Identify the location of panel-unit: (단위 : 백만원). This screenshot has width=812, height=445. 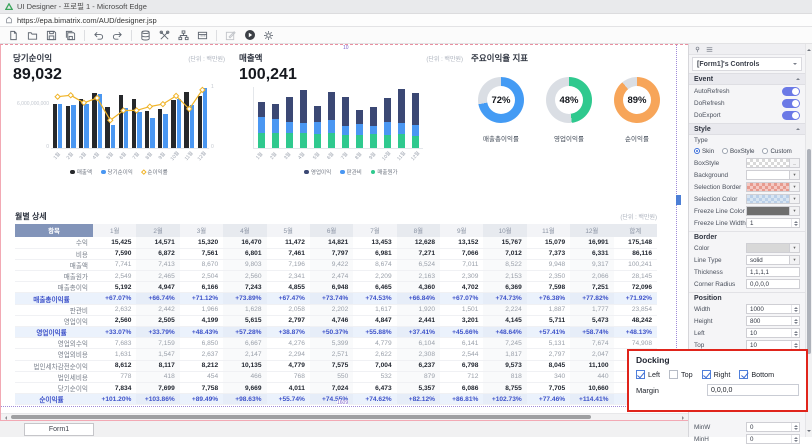
(444, 60).